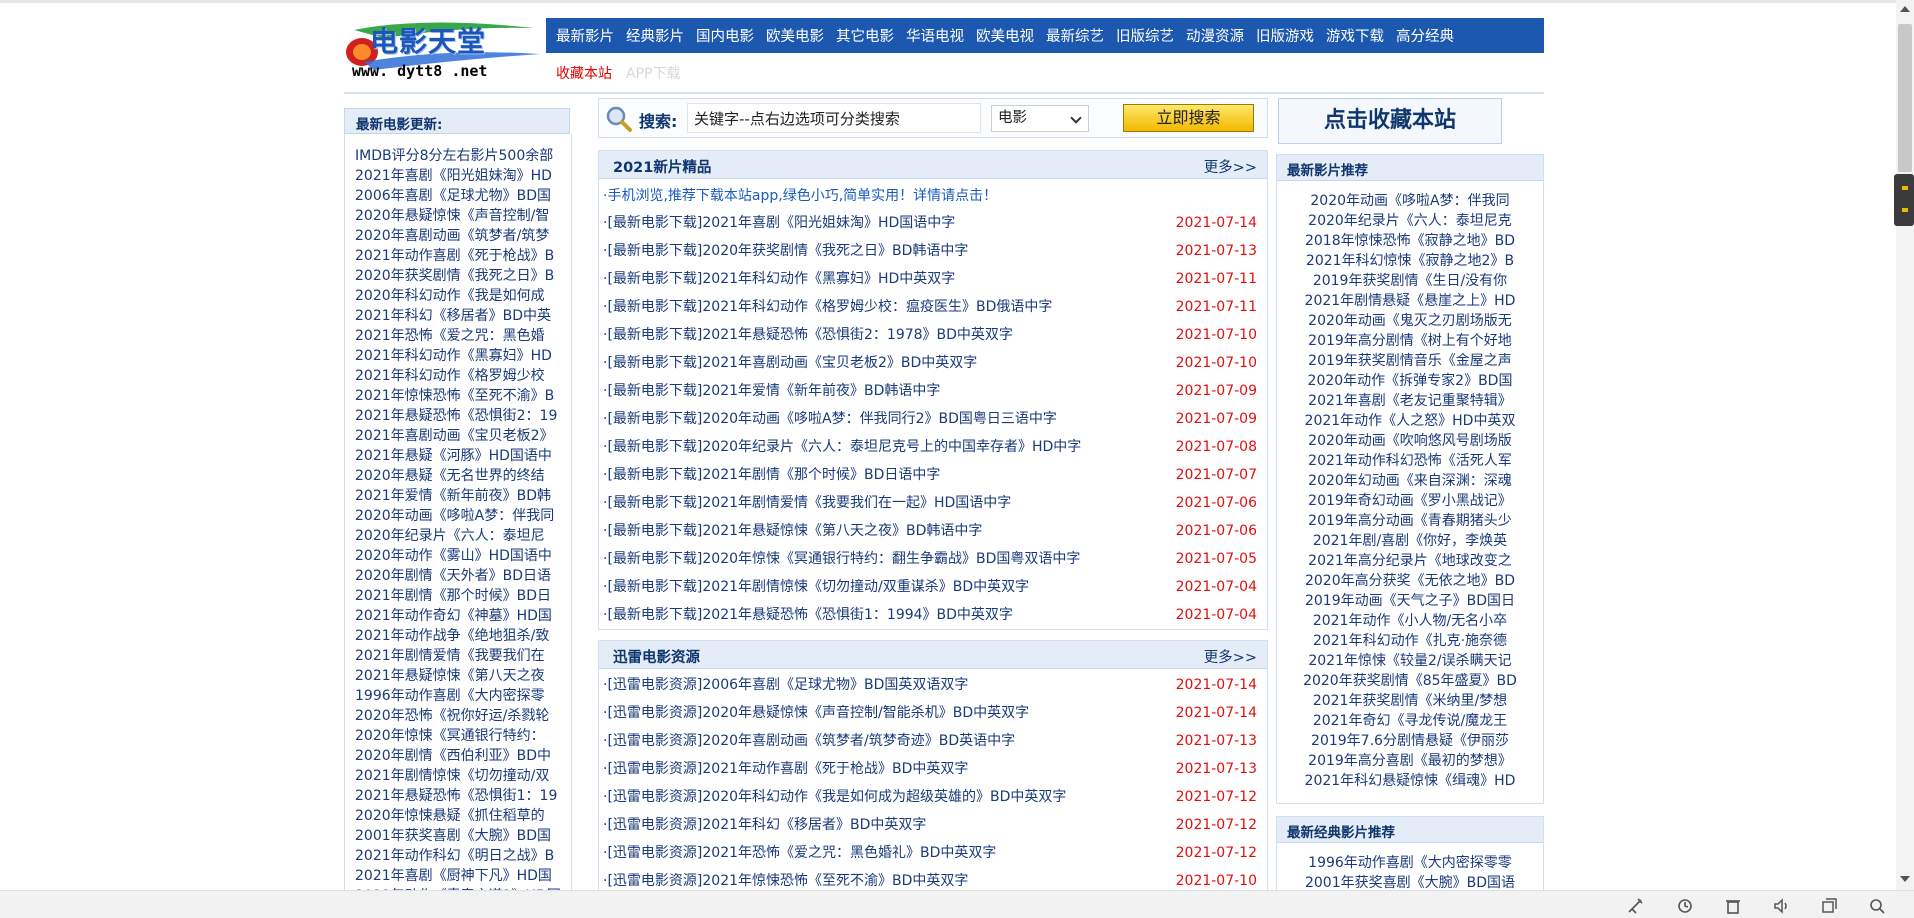 The image size is (1914, 918). Describe the element at coordinates (658, 121) in the screenshot. I see `search-label: 搜索:` at that location.